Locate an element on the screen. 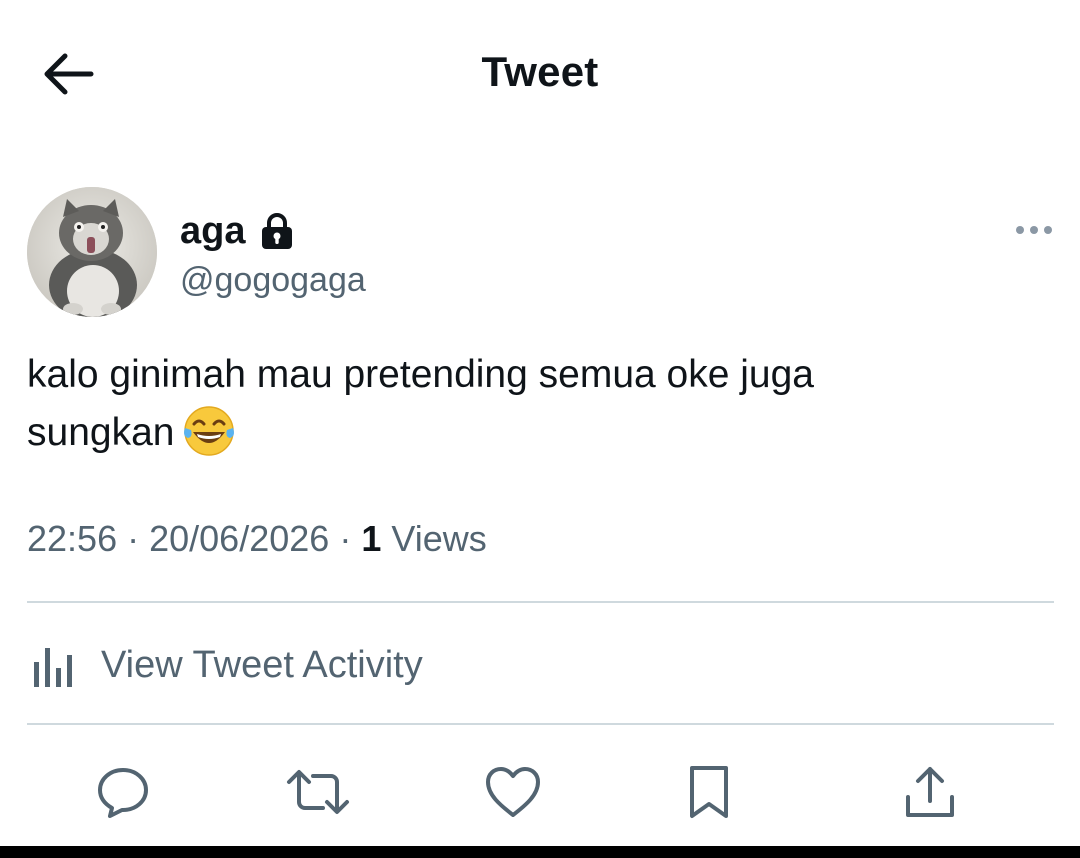 This screenshot has height=858, width=1080. share-icon is located at coordinates (930, 792).